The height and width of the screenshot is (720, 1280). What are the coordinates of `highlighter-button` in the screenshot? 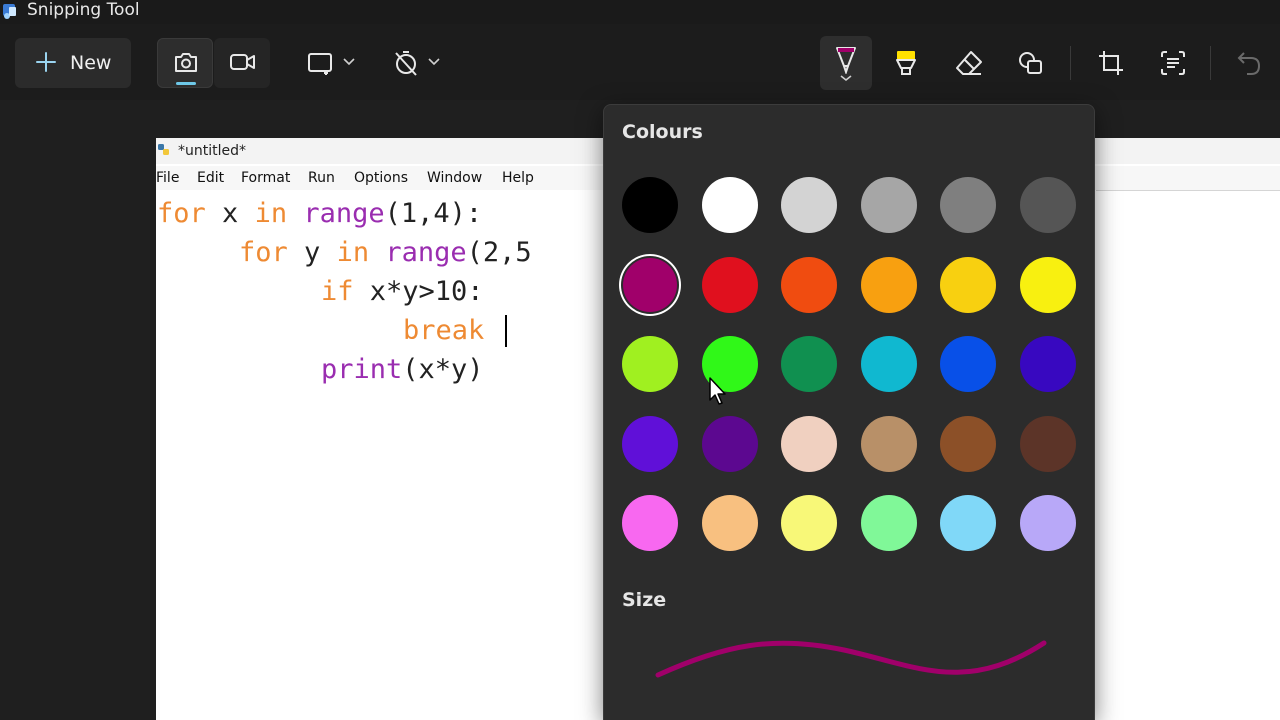 It's located at (906, 63).